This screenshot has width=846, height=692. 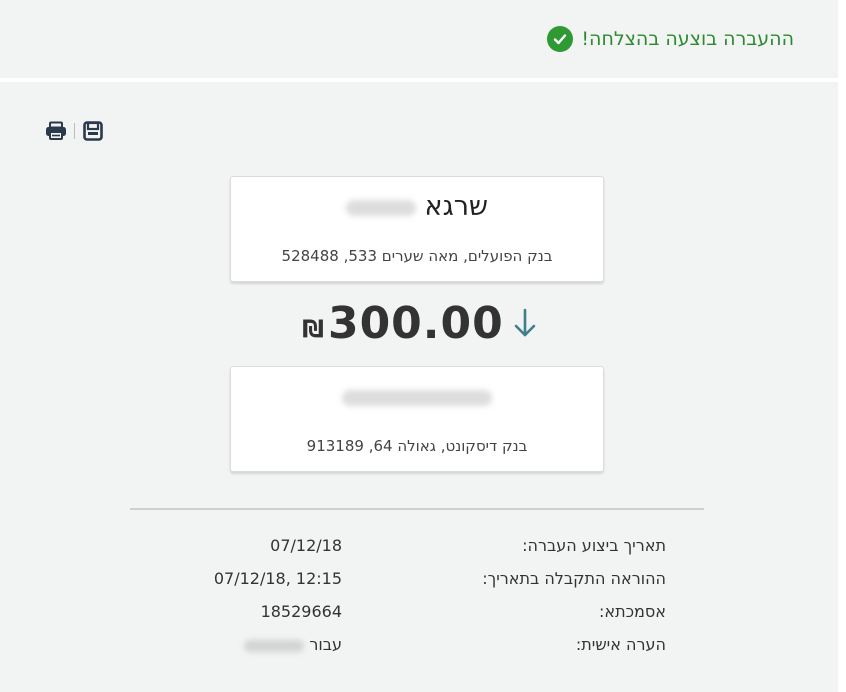 What do you see at coordinates (456, 206) in the screenshot?
I see `from-account-name: שרגא` at bounding box center [456, 206].